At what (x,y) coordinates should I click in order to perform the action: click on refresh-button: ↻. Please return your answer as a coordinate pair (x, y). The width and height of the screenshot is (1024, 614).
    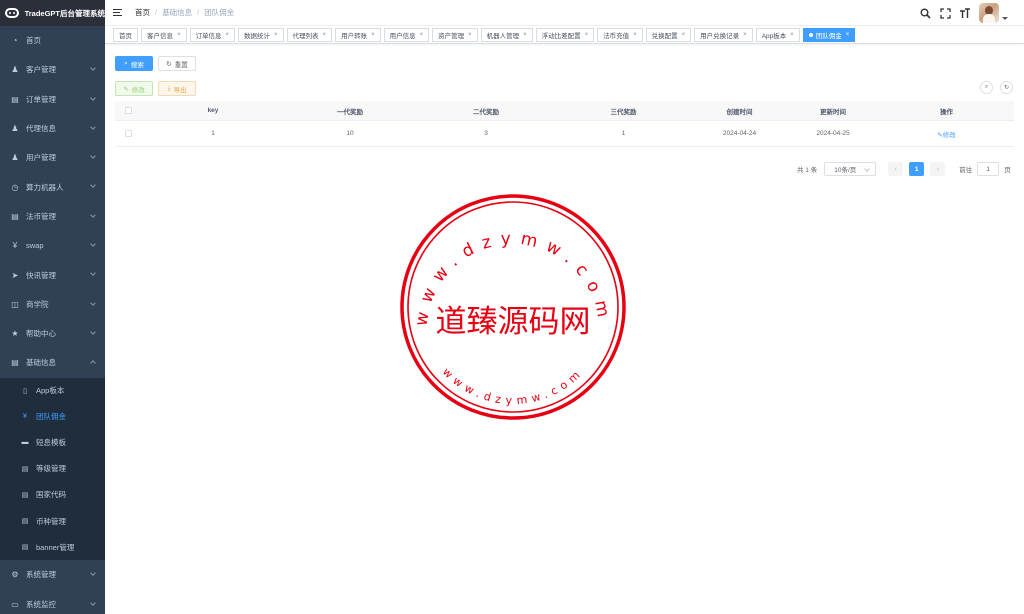
    Looking at the image, I should click on (1006, 87).